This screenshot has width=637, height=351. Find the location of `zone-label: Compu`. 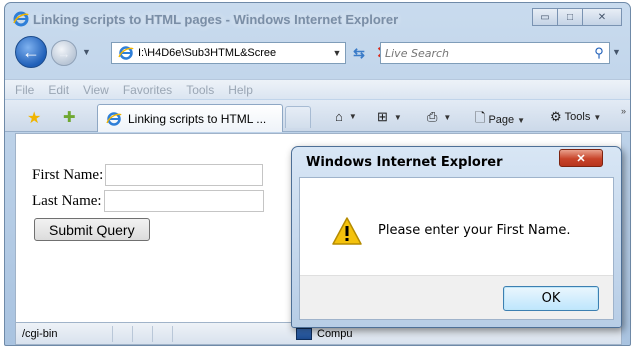

zone-label: Compu is located at coordinates (335, 333).